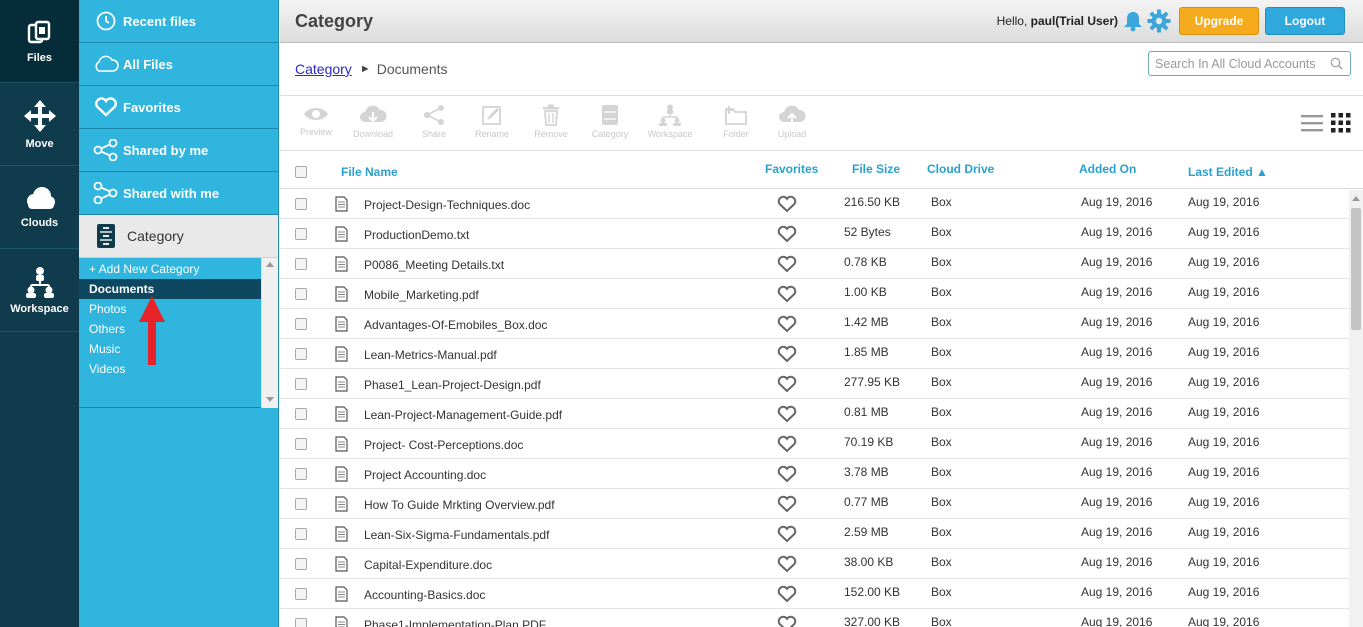  What do you see at coordinates (1133, 21) in the screenshot?
I see `bell-icon` at bounding box center [1133, 21].